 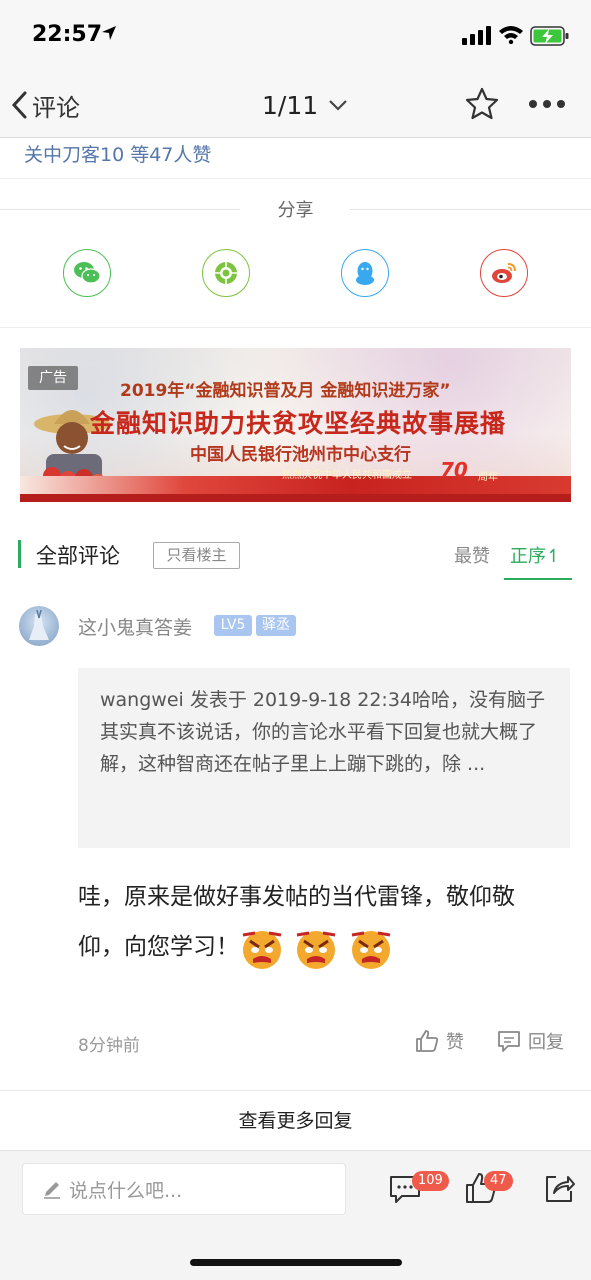 I want to click on comments-title: 全部评论, so click(x=78, y=556).